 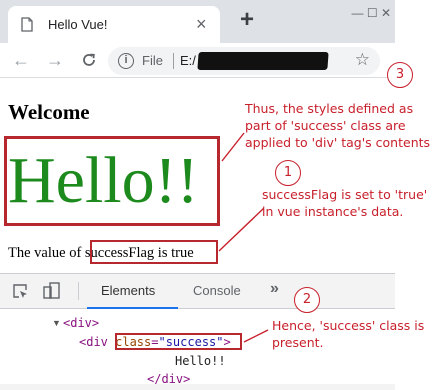 I want to click on hello-text: Hello!!, so click(x=103, y=180).